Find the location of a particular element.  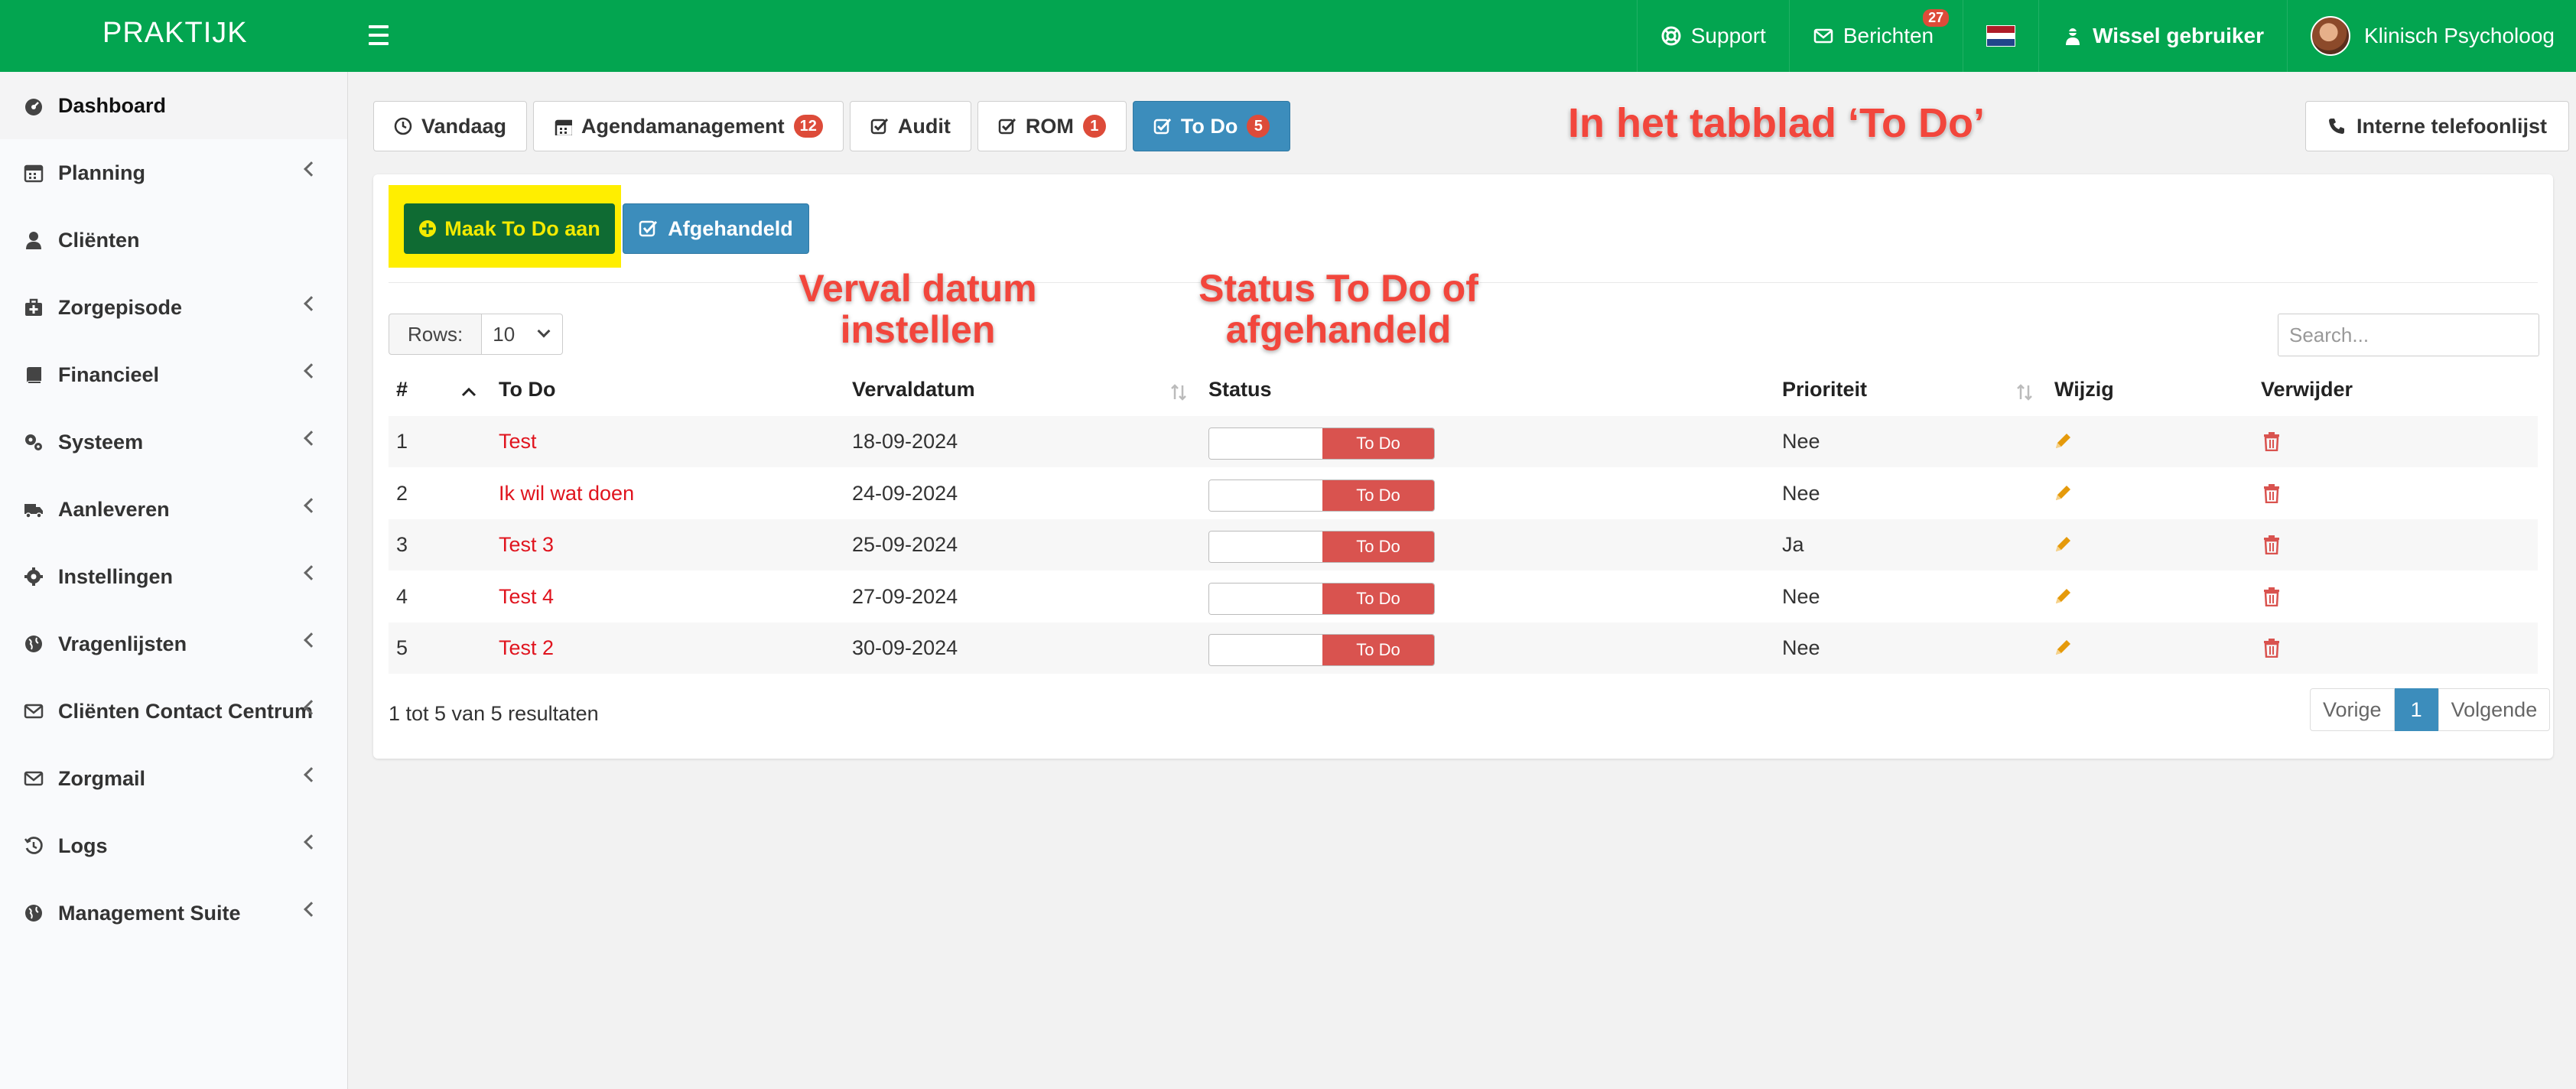

sidebar-item-clienten-contact-centrum: Cliënten Contact Centrum is located at coordinates (173, 711).